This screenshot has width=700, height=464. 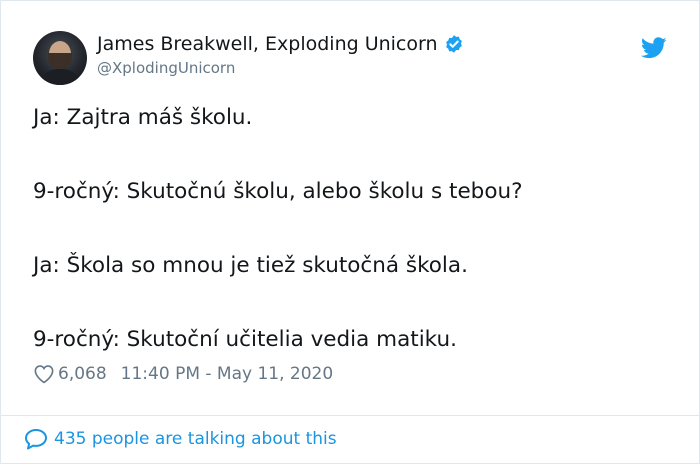 I want to click on verified-badge-icon, so click(x=453, y=44).